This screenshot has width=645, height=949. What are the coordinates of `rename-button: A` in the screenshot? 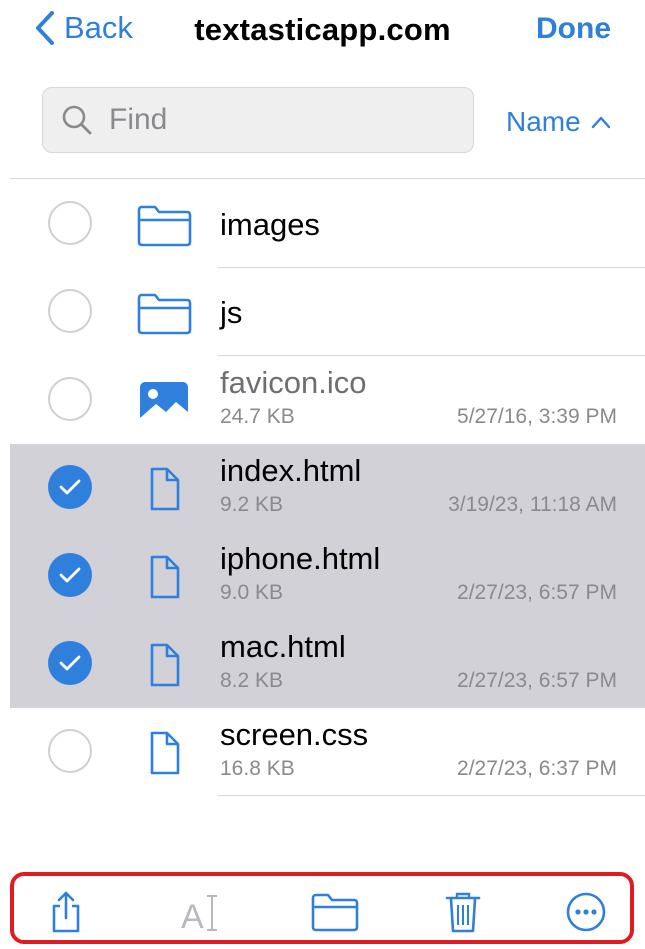 It's located at (201, 913).